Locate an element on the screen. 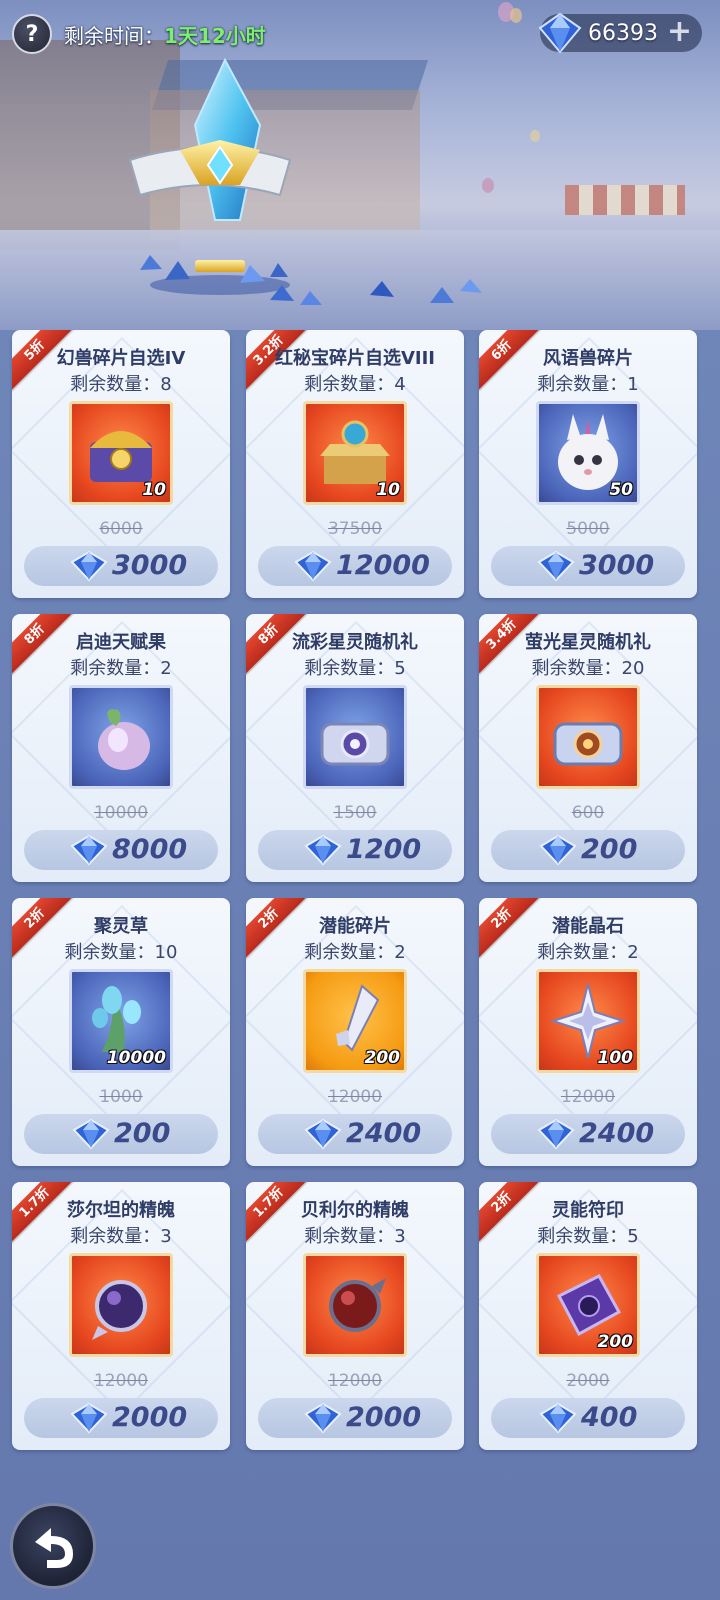 The image size is (720, 1600). buy-button: 1200 is located at coordinates (355, 850).